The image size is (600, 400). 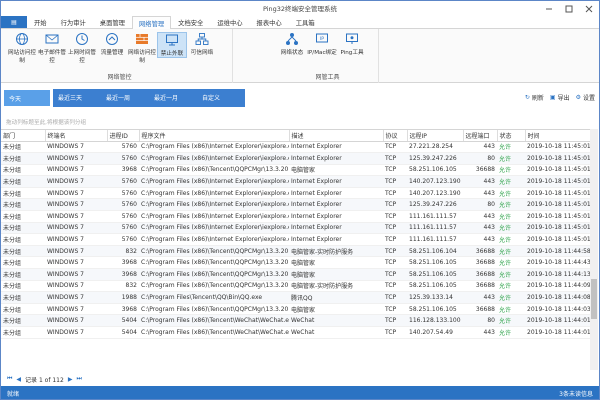 I want to click on column-header: 部门, so click(x=23, y=136).